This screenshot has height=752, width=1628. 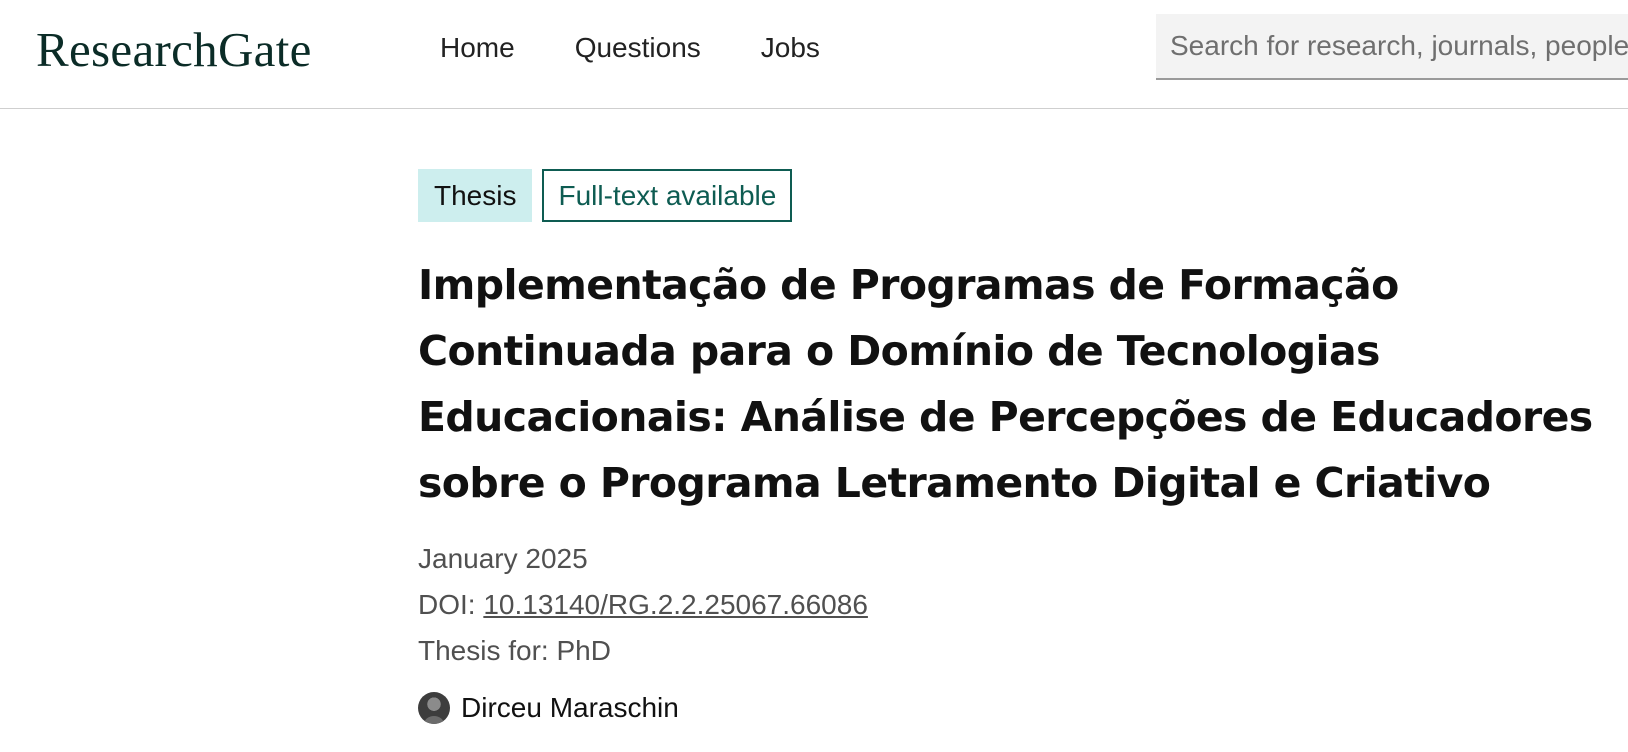 What do you see at coordinates (570, 708) in the screenshot?
I see `author-name: Dirceu Maraschin` at bounding box center [570, 708].